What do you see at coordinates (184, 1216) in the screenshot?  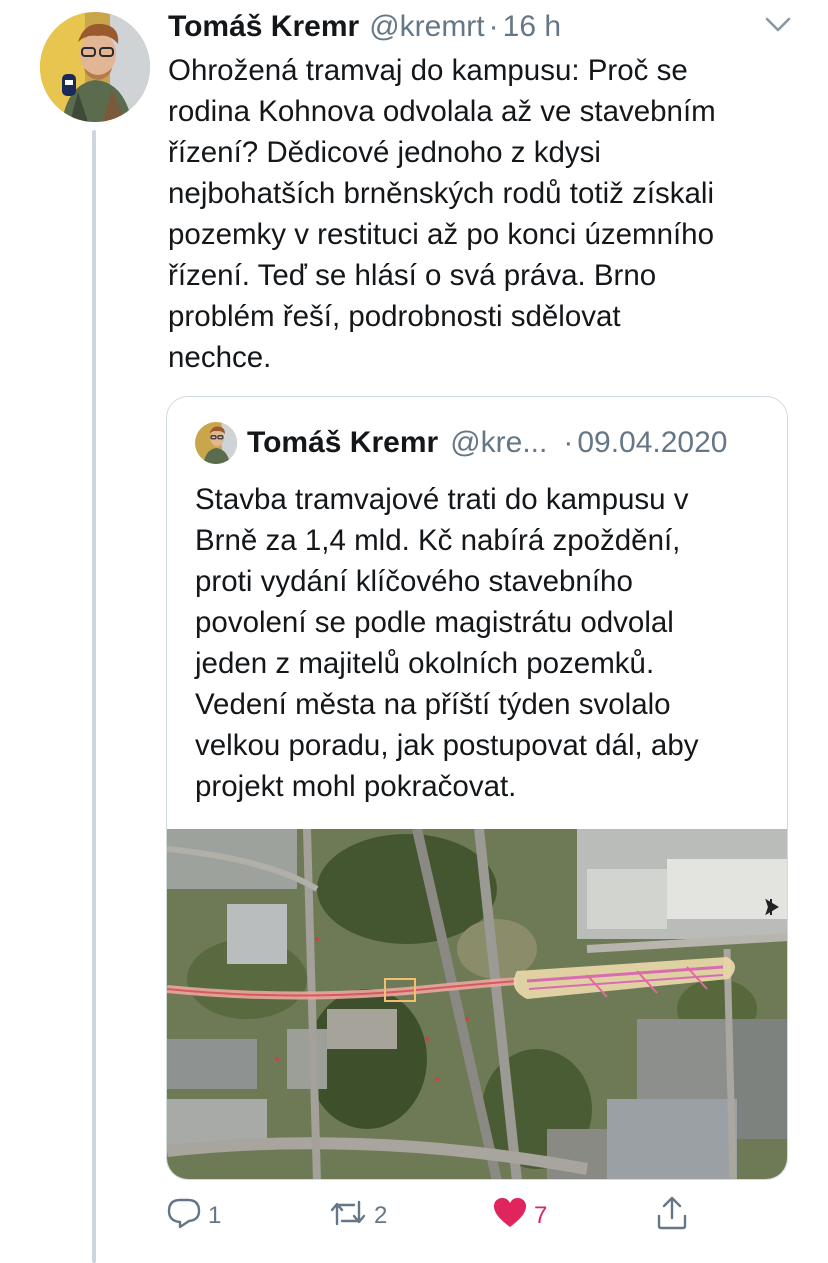 I see `reply-icon` at bounding box center [184, 1216].